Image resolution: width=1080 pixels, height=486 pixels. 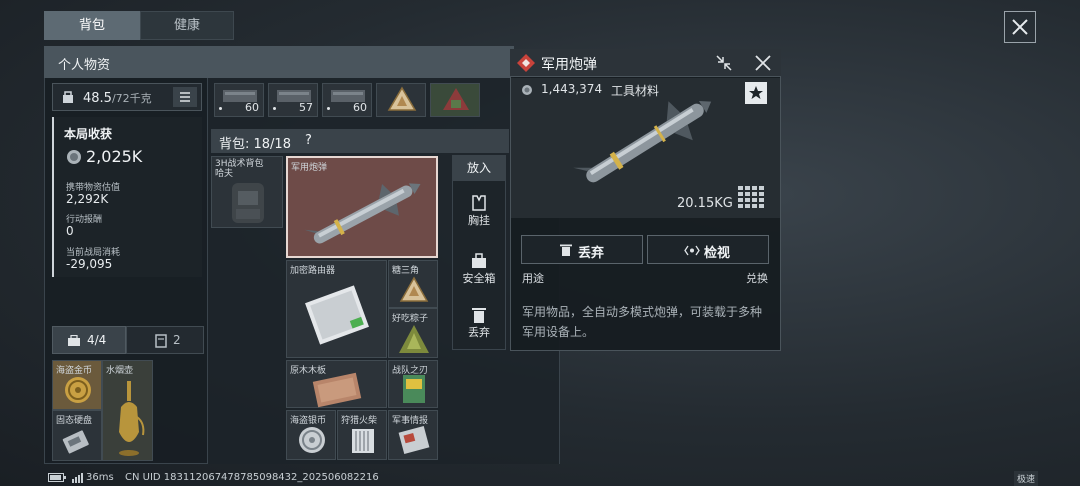 What do you see at coordinates (306, 107) in the screenshot?
I see `item-quantity: 57` at bounding box center [306, 107].